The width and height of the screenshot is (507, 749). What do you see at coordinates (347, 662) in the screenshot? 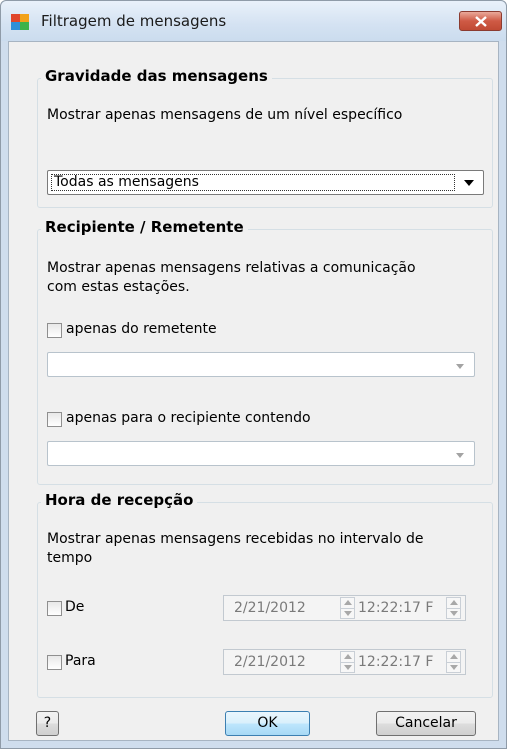
I see `to-date-spinner` at bounding box center [347, 662].